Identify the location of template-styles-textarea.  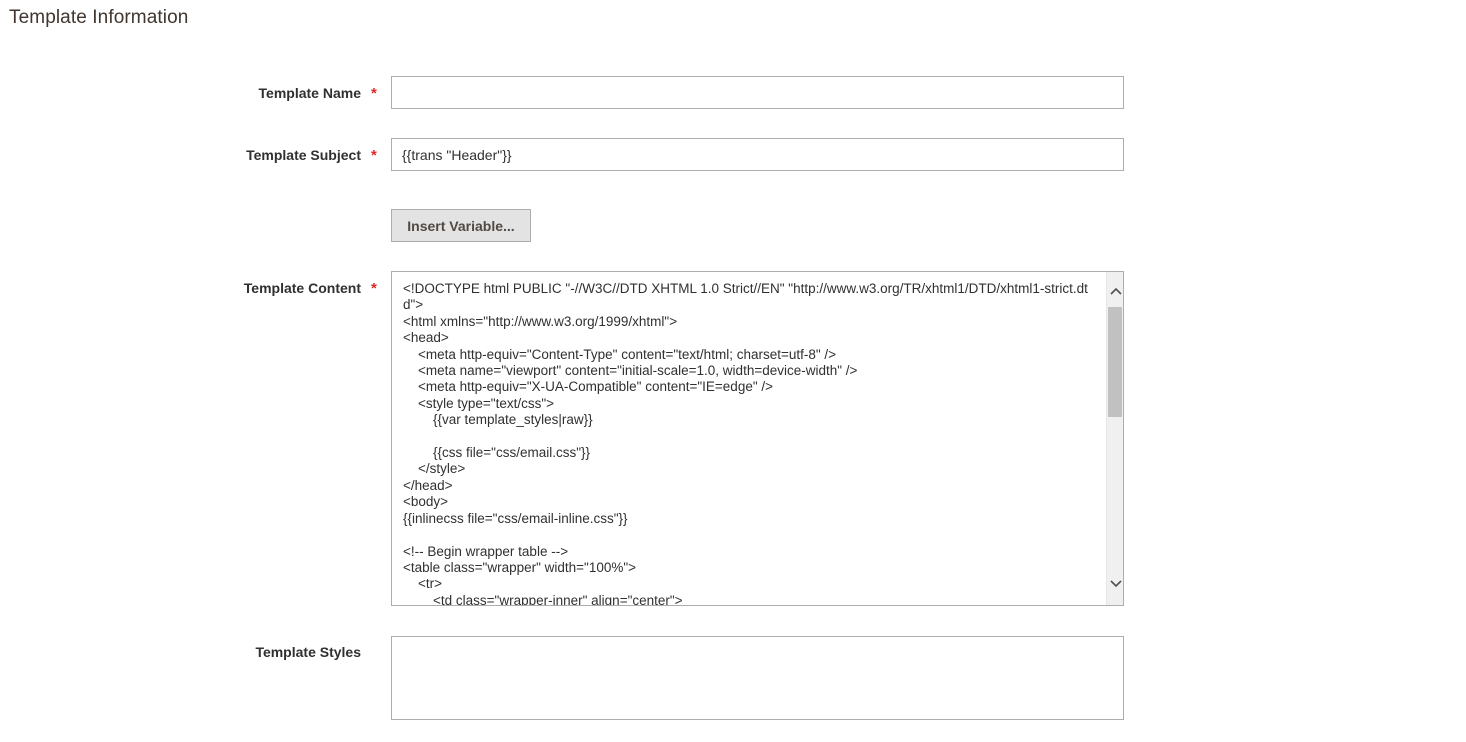
(757, 678).